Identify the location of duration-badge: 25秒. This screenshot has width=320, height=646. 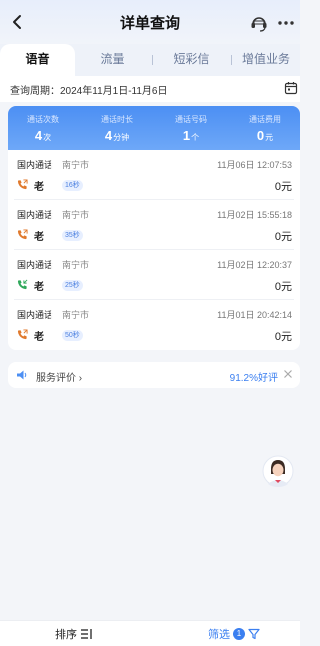
(72, 285).